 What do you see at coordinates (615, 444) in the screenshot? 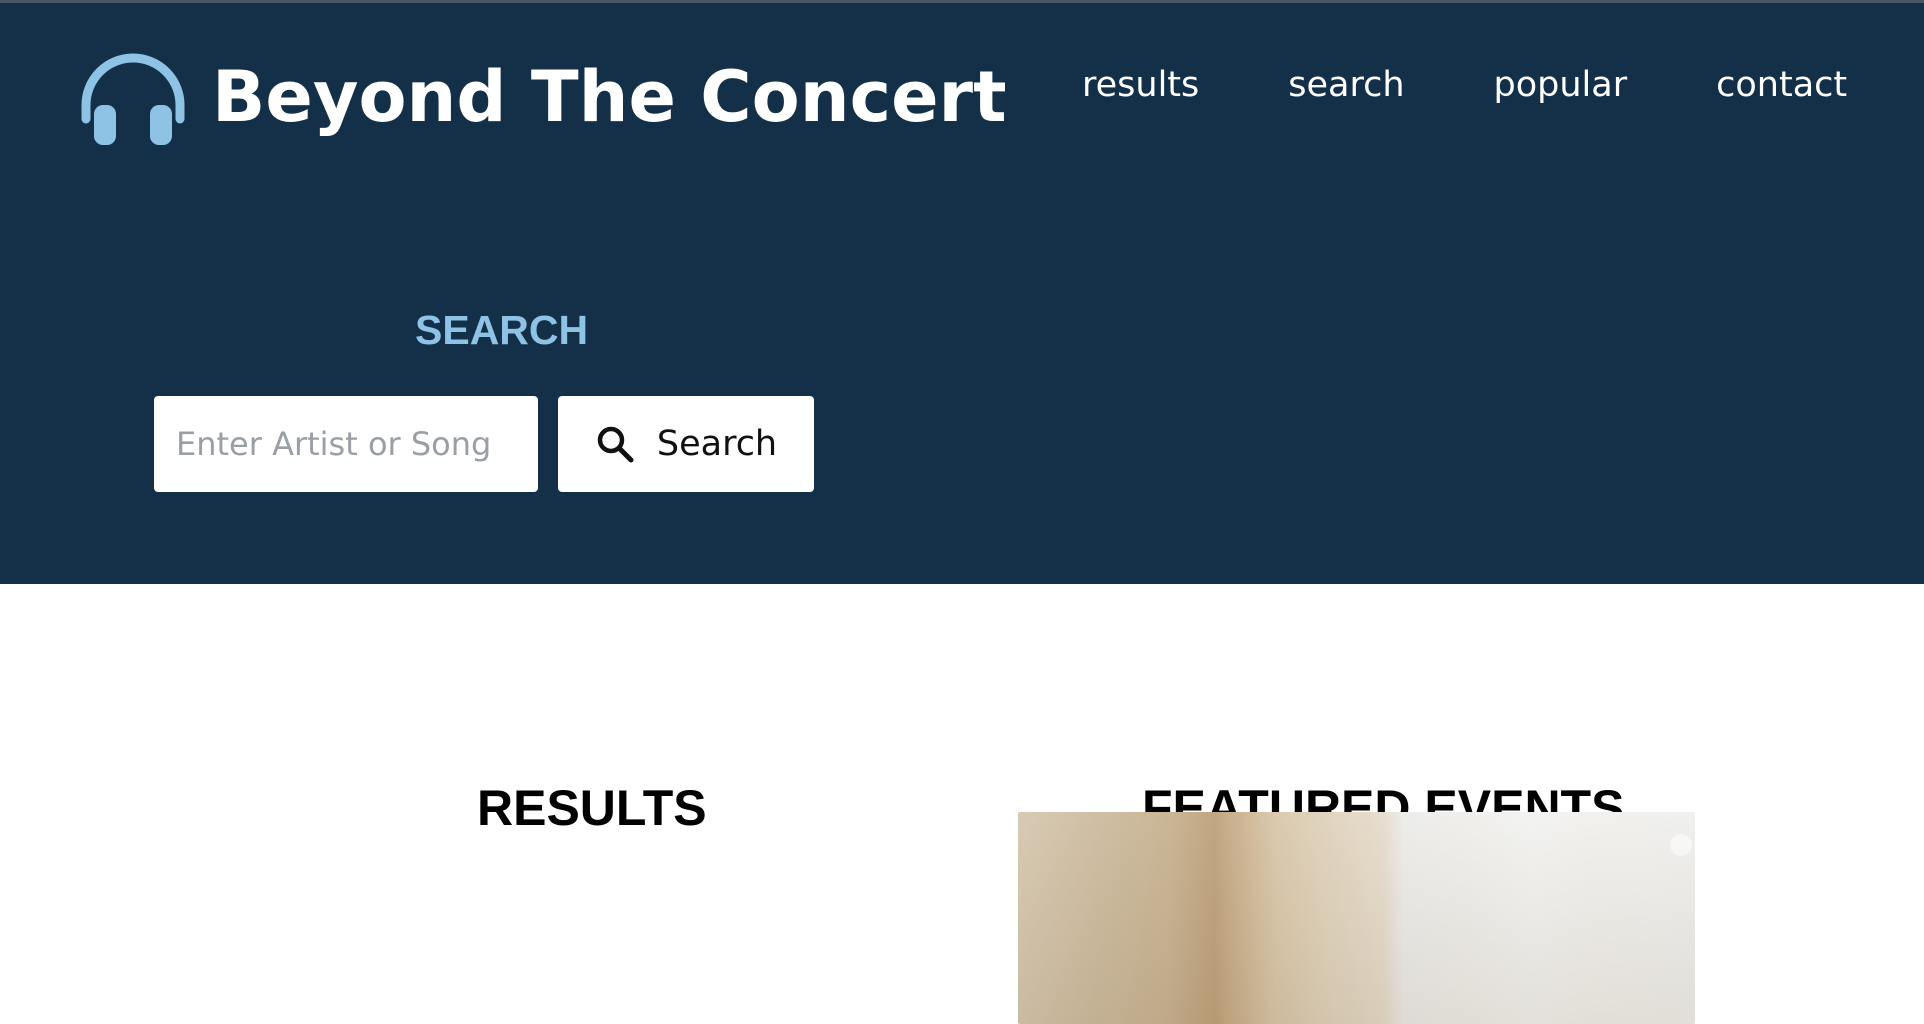
I see `search-icon` at bounding box center [615, 444].